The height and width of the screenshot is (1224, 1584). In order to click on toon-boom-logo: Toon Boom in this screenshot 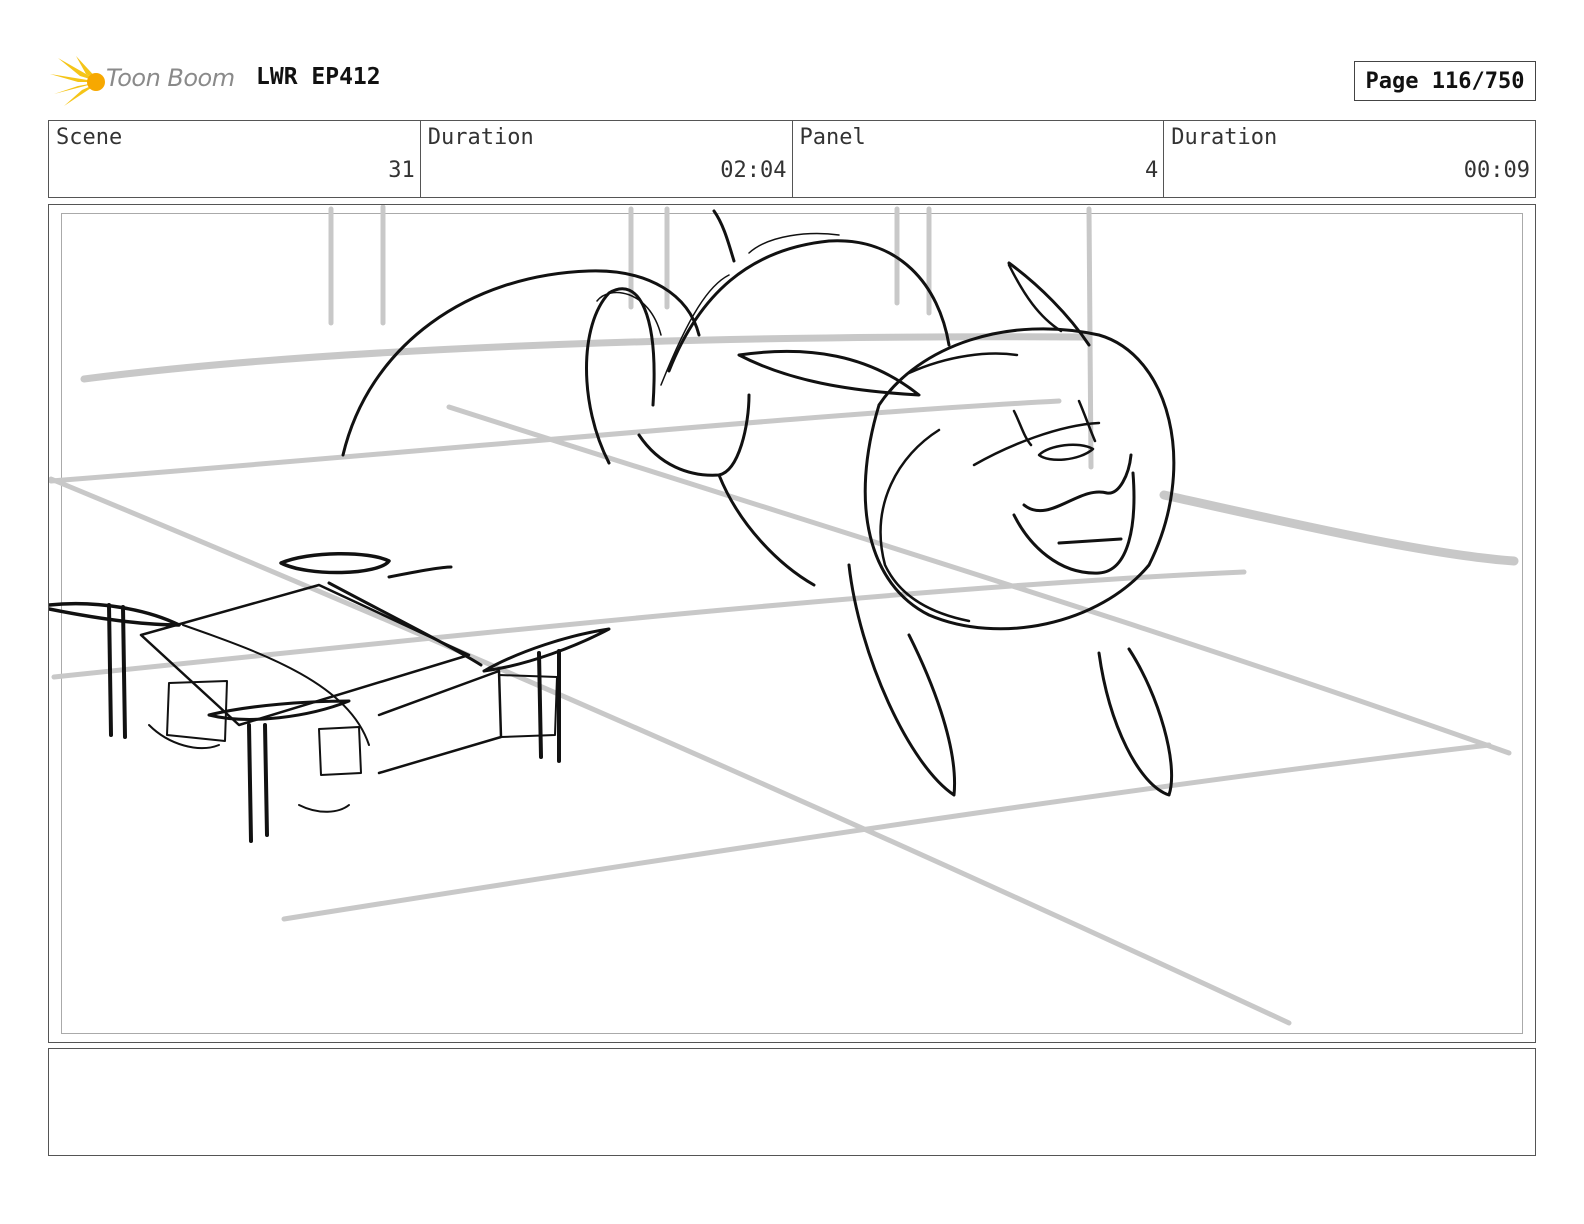, I will do `click(145, 81)`.